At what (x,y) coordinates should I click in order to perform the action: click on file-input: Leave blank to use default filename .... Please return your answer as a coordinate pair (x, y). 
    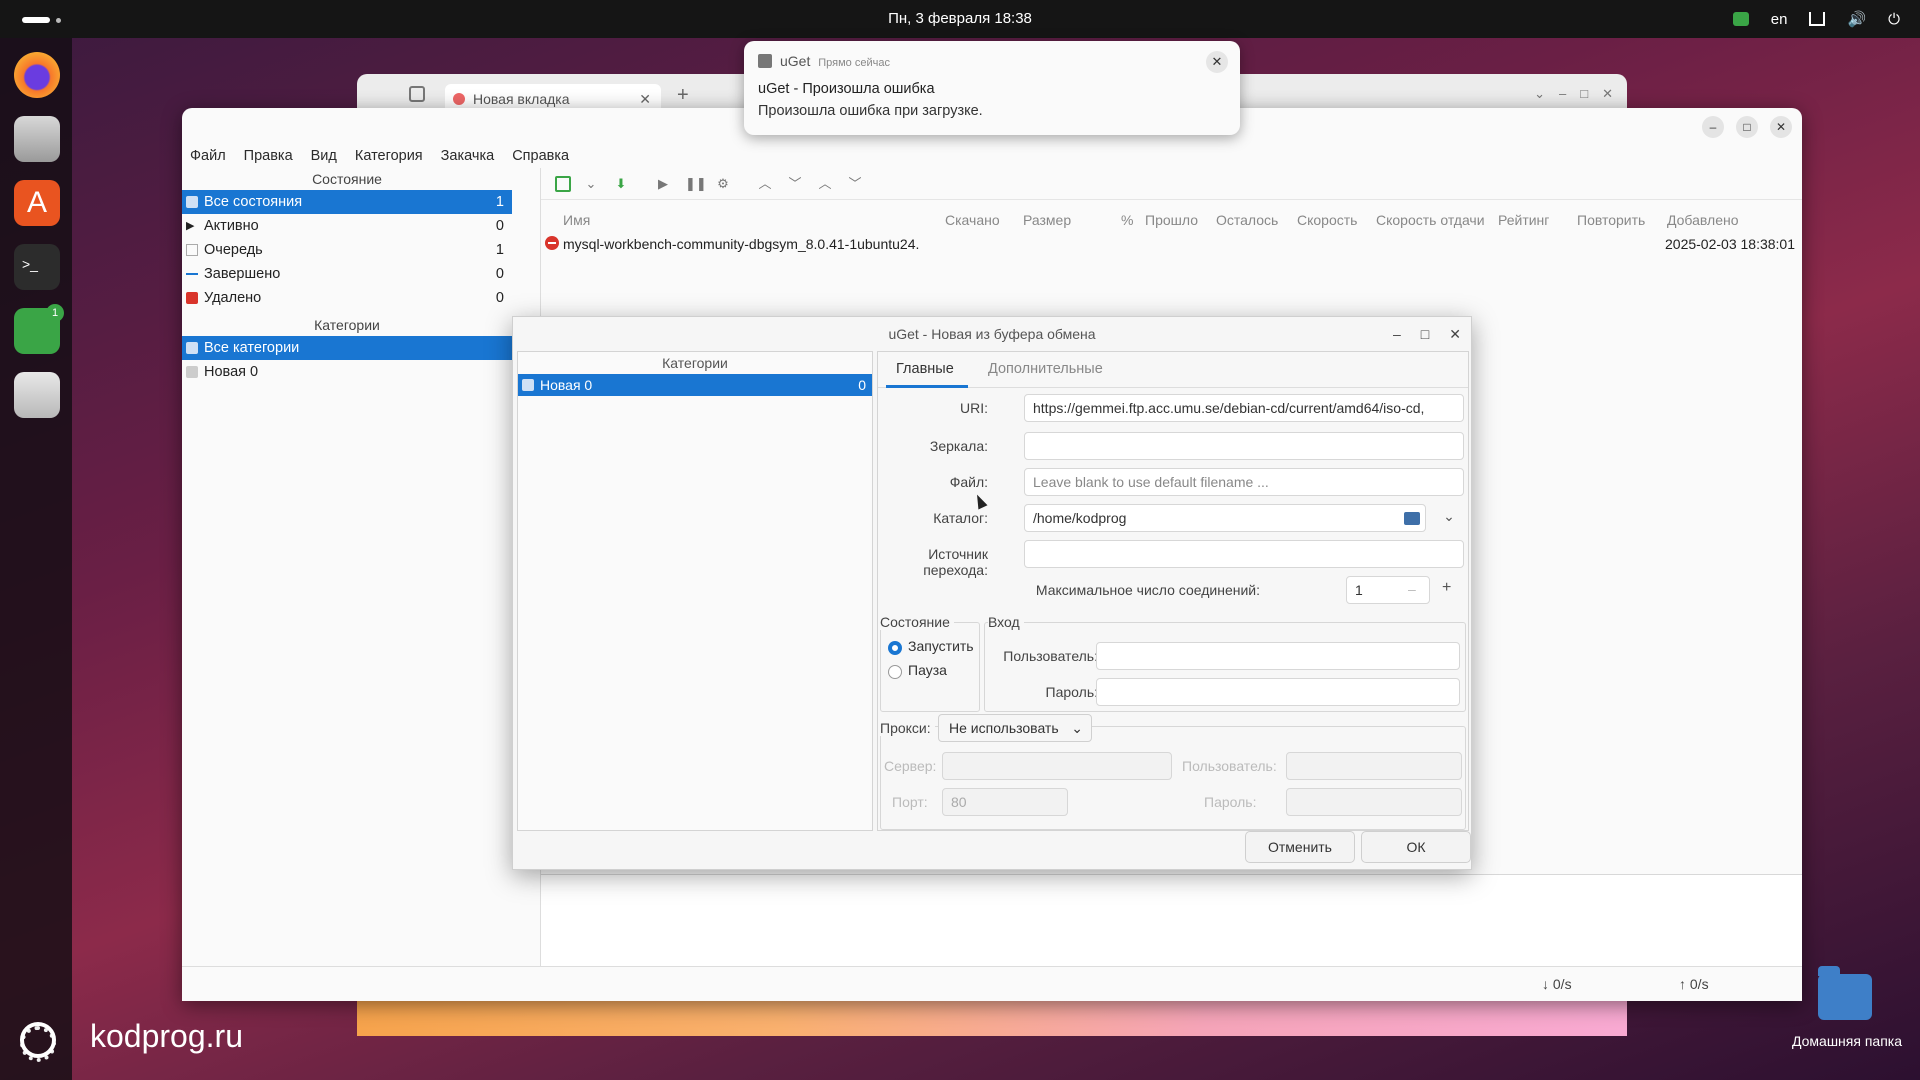
    Looking at the image, I should click on (1244, 482).